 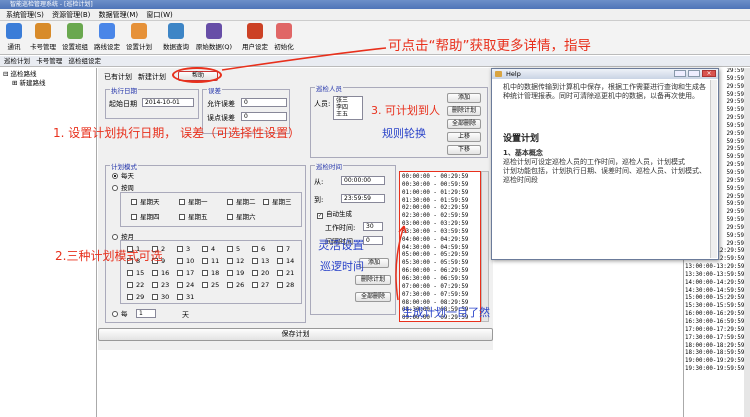 What do you see at coordinates (714, 276) in the screenshot?
I see `right-time-row: 13:30:00-13:59:59` at bounding box center [714, 276].